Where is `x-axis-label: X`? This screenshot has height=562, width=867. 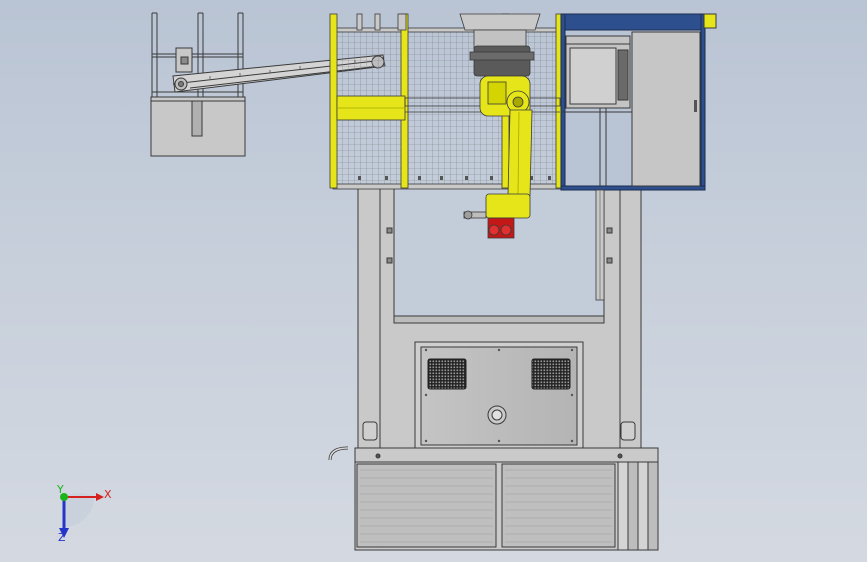 x-axis-label: X is located at coordinates (108, 494).